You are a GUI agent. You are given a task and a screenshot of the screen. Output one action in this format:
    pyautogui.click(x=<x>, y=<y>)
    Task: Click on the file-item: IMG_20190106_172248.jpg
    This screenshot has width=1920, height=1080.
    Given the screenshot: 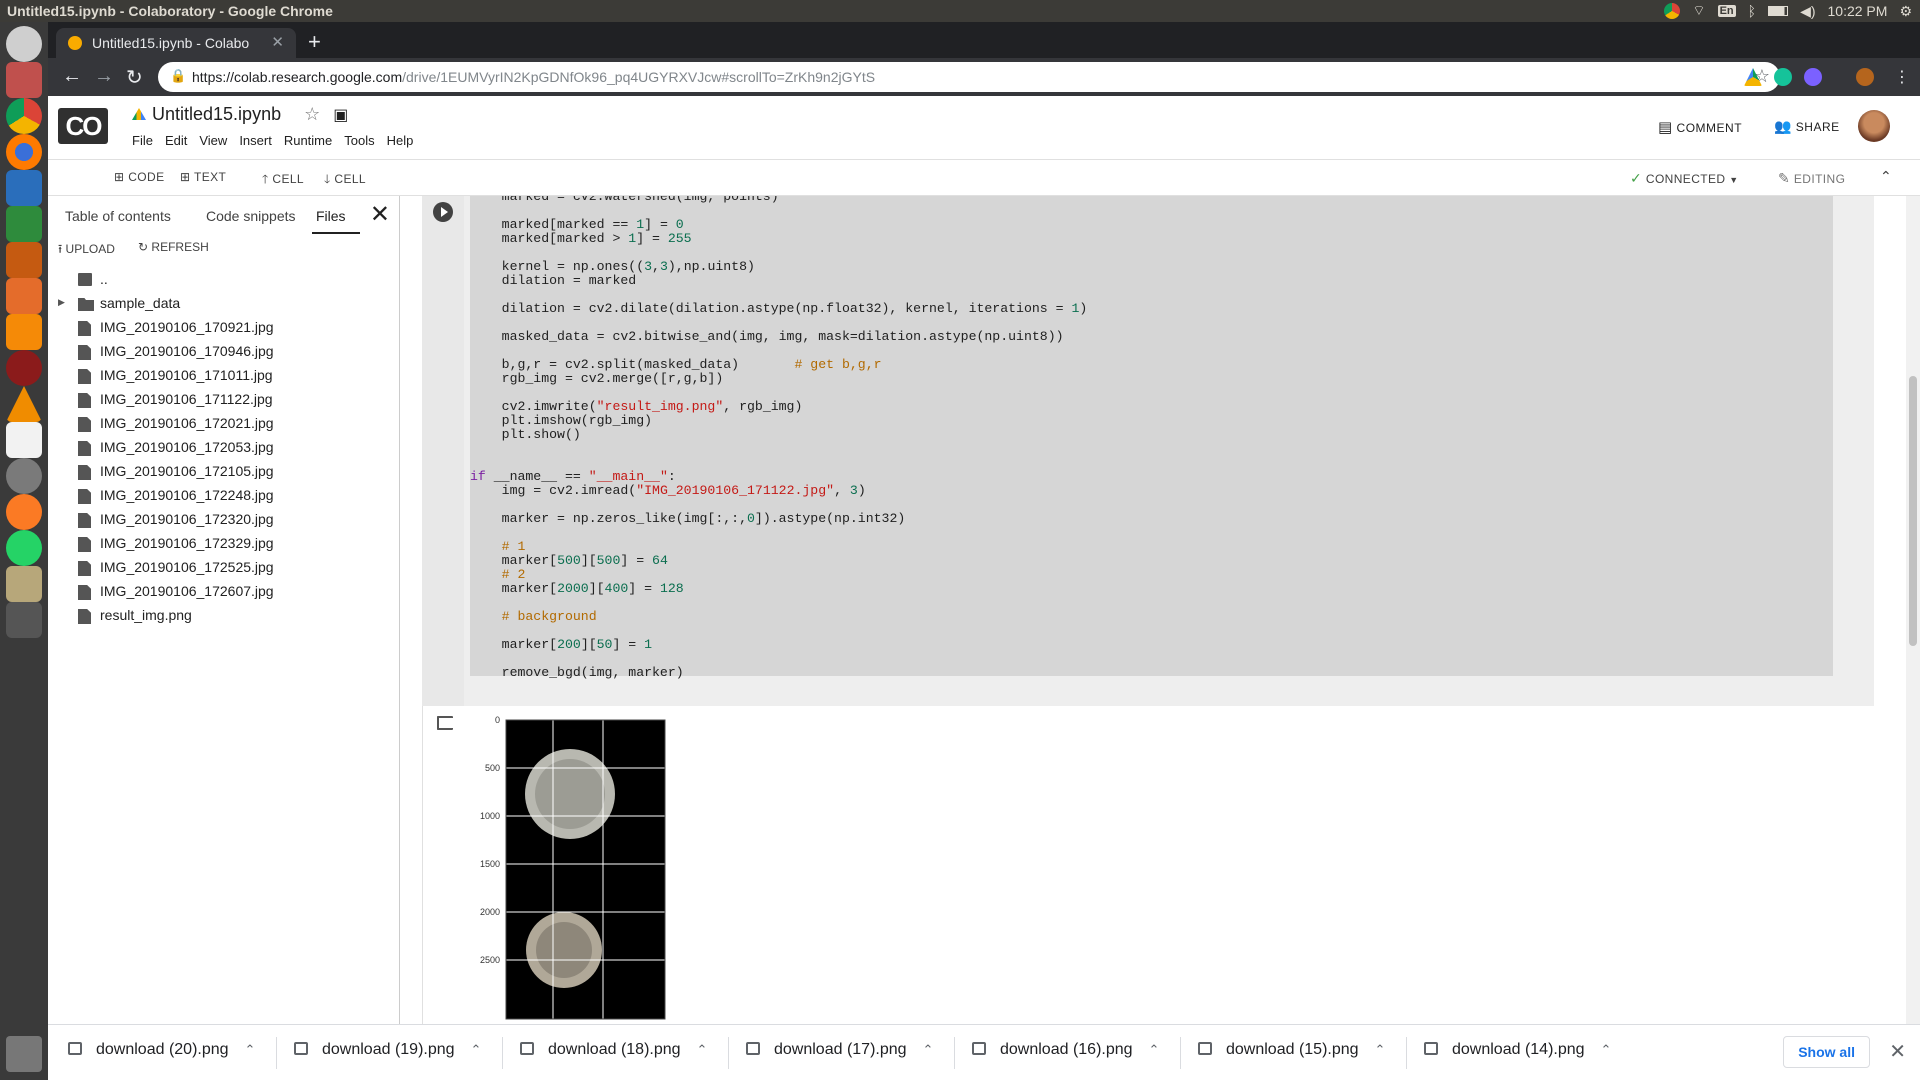 What is the action you would take?
    pyautogui.click(x=224, y=496)
    